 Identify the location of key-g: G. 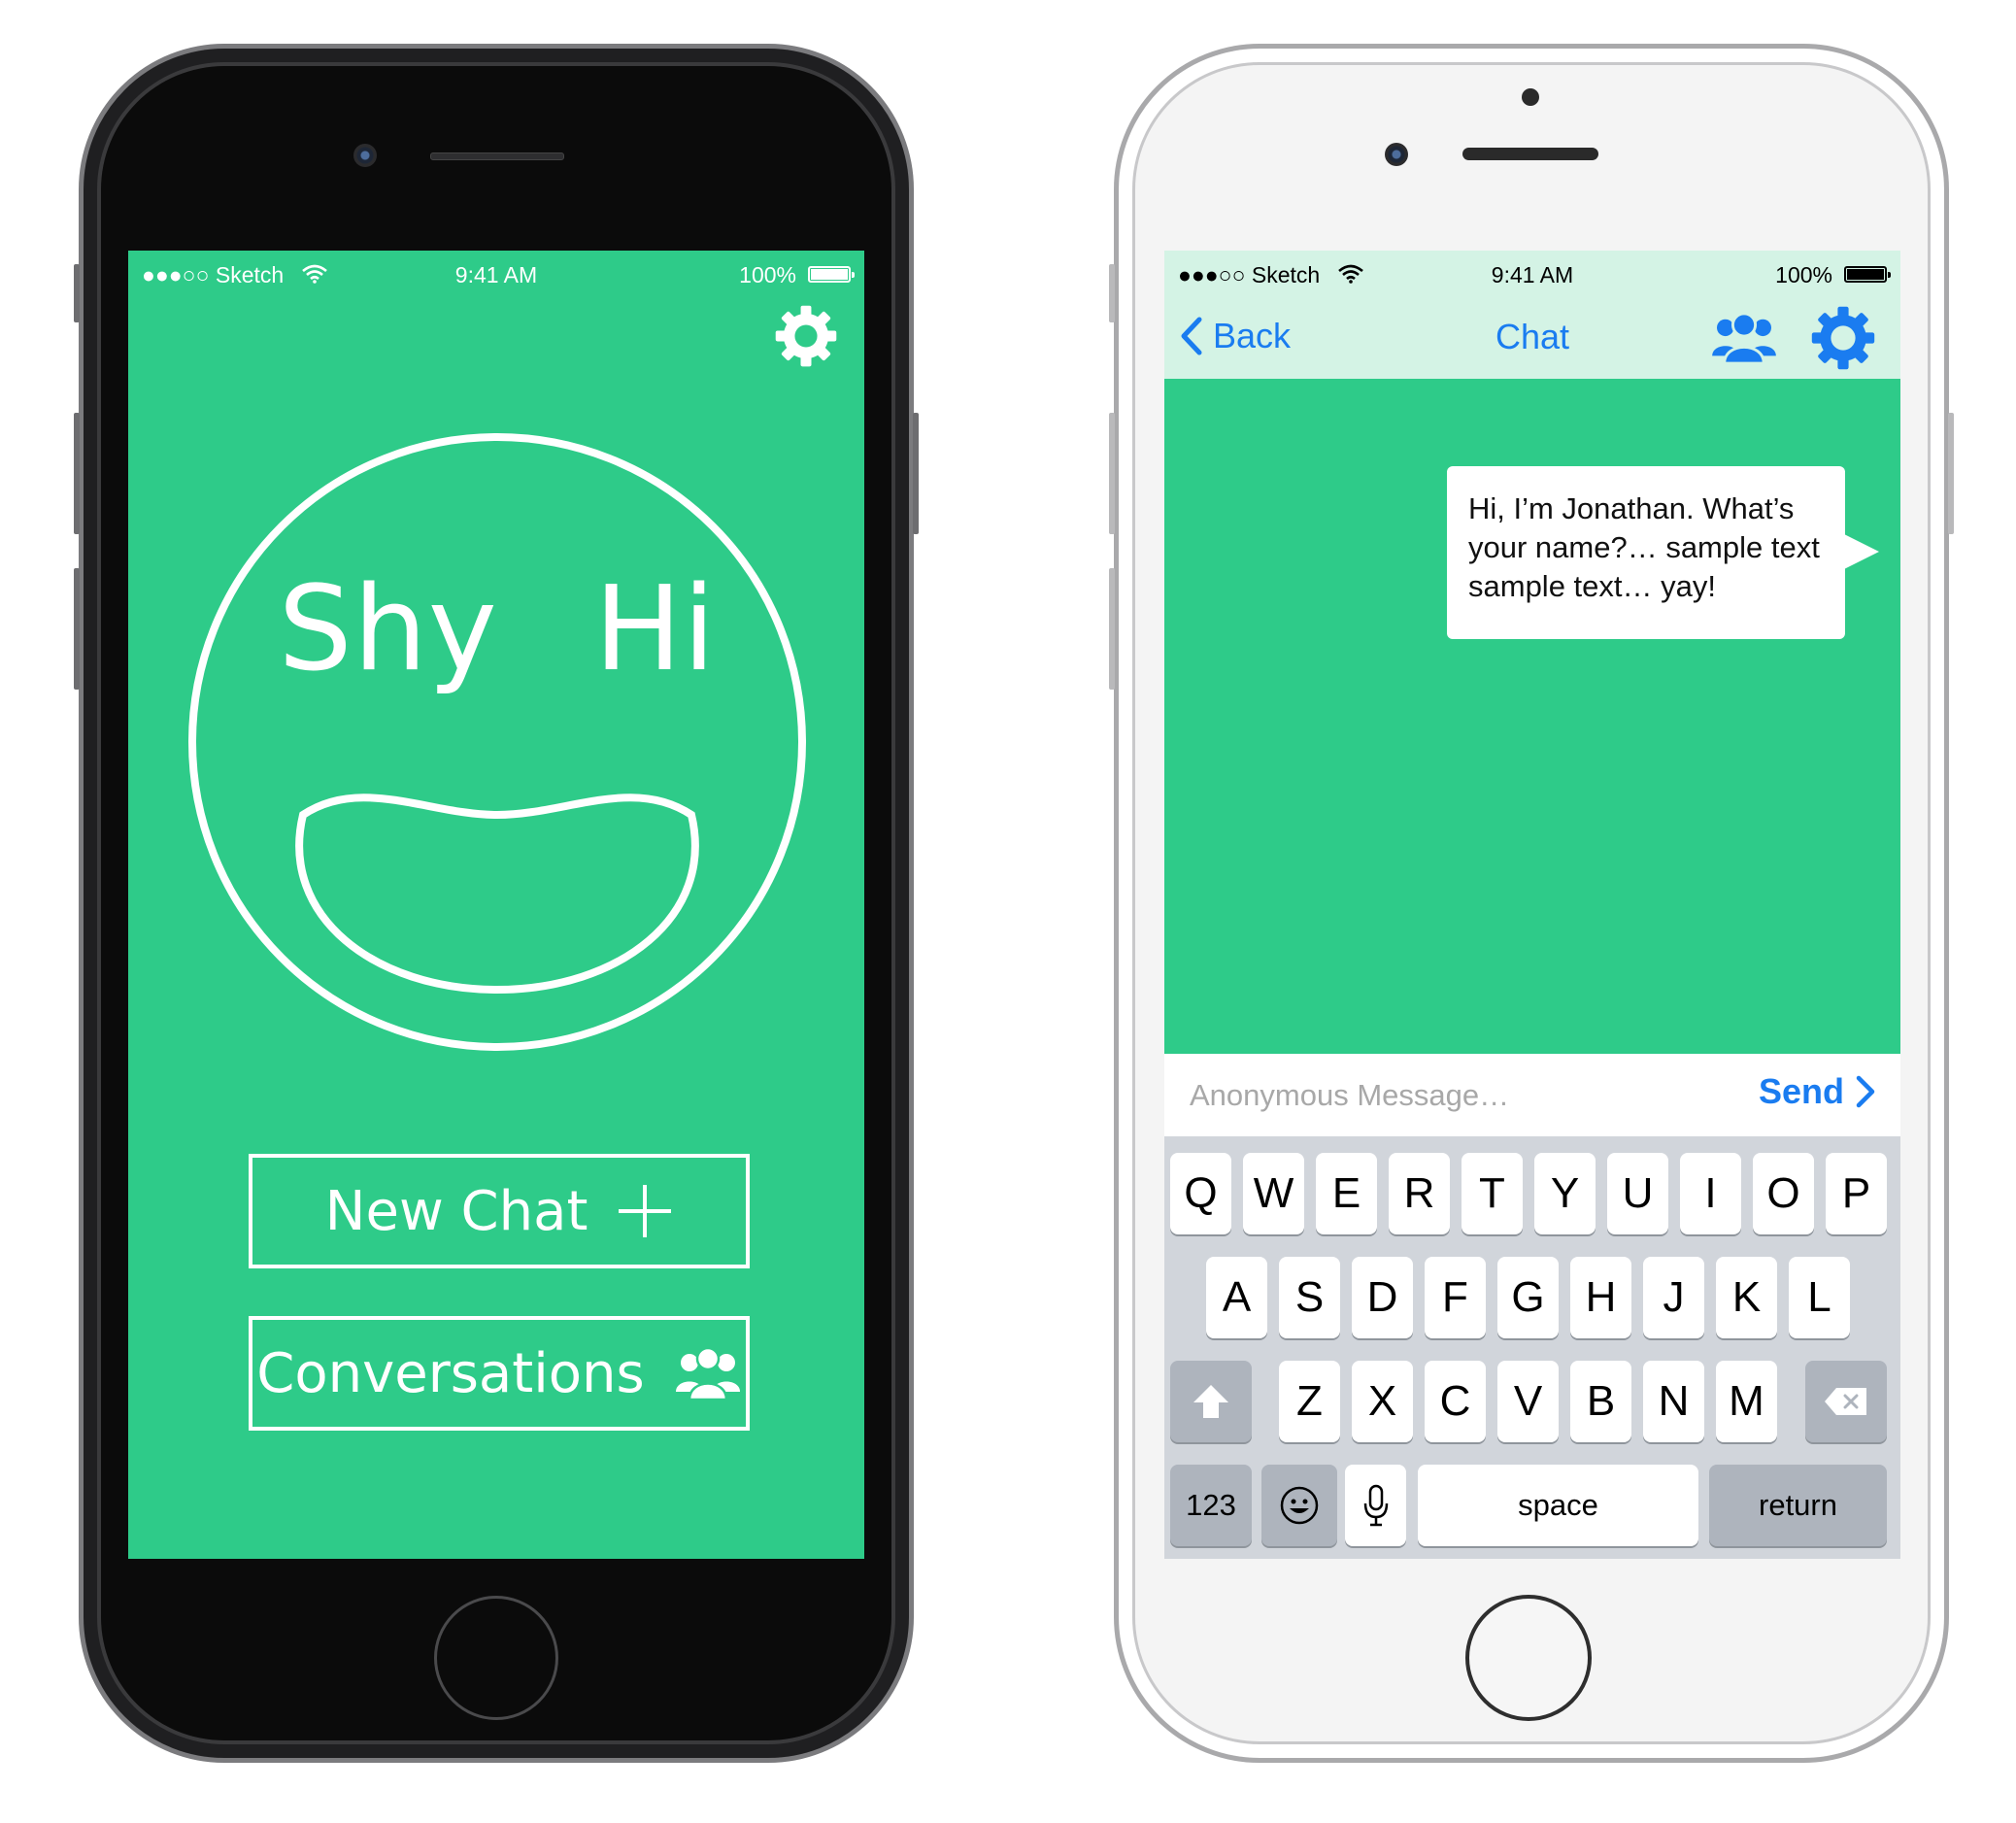
(1528, 1297).